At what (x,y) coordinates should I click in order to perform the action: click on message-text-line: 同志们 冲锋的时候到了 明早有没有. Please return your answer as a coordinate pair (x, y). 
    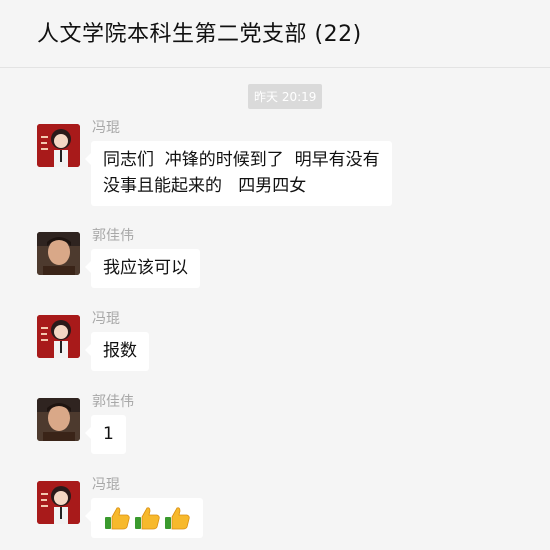
    Looking at the image, I should click on (241, 160).